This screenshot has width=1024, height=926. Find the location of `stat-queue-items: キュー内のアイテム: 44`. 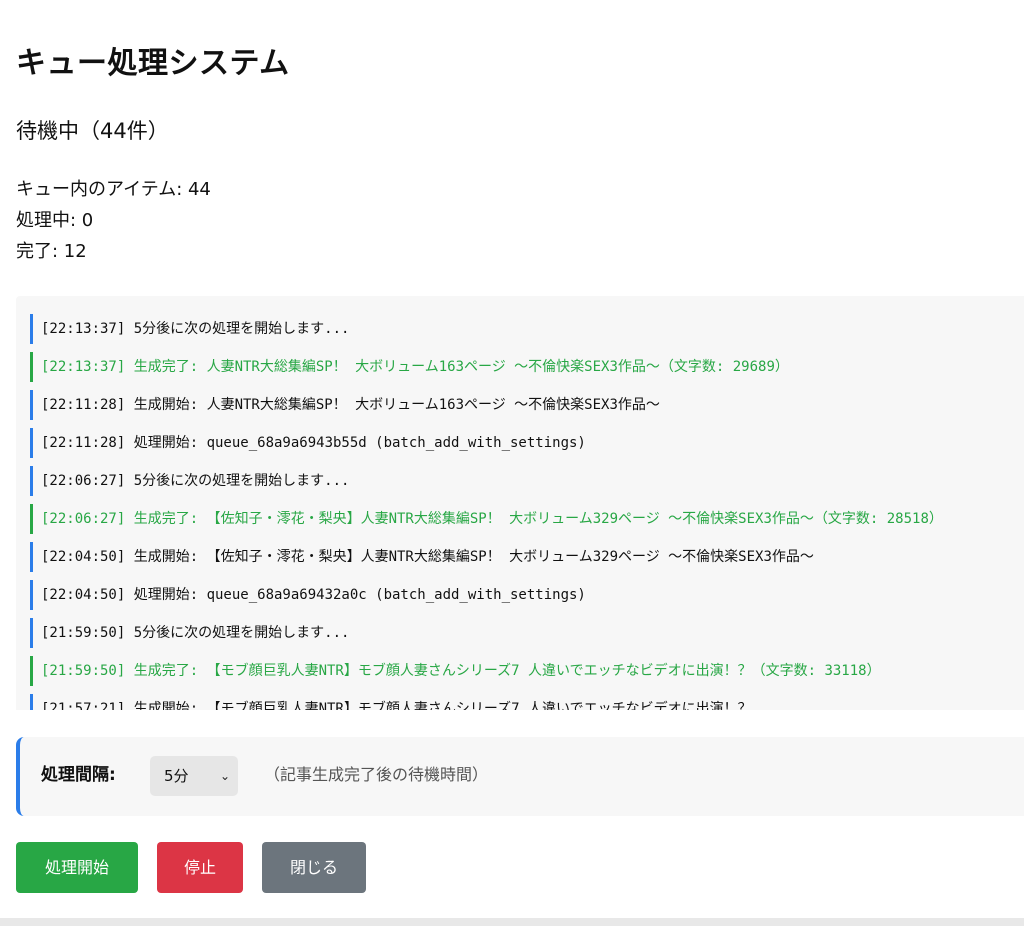

stat-queue-items: キュー内のアイテム: 44 is located at coordinates (113, 189).